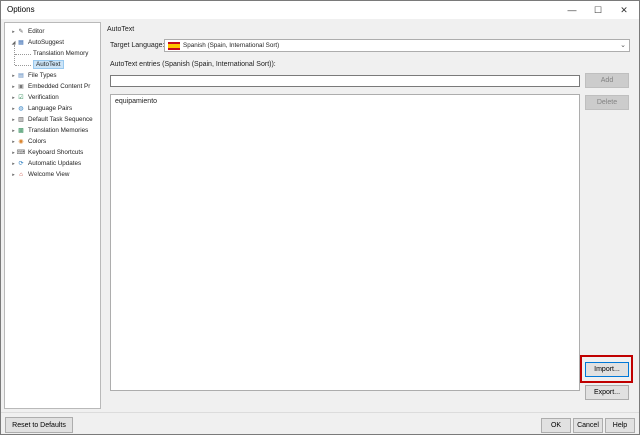 This screenshot has width=640, height=435. Describe the element at coordinates (21, 153) in the screenshot. I see `keyboard-icon: ⌨` at that location.